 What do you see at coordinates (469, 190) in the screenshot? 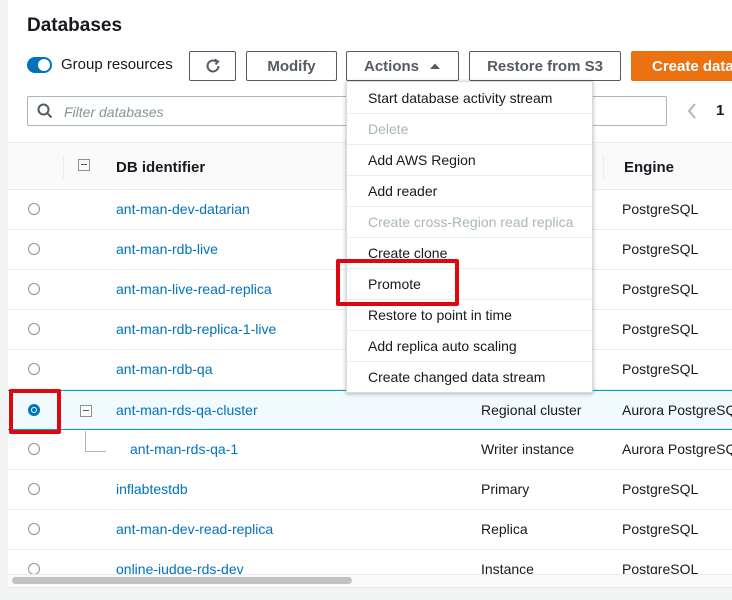
I see `menu-item-add-reader: Add reader` at bounding box center [469, 190].